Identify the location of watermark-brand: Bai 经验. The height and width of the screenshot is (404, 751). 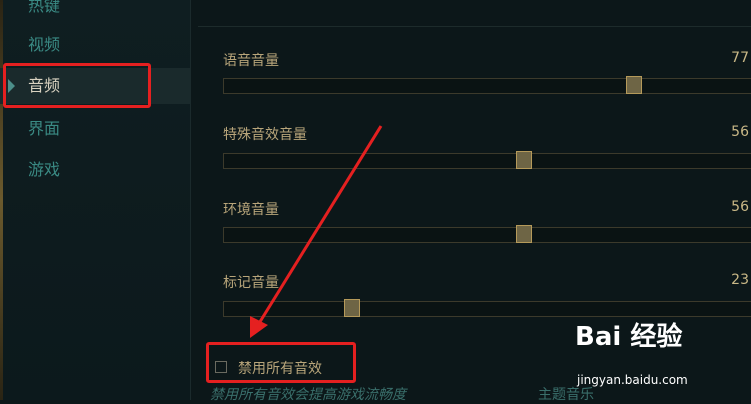
(629, 337).